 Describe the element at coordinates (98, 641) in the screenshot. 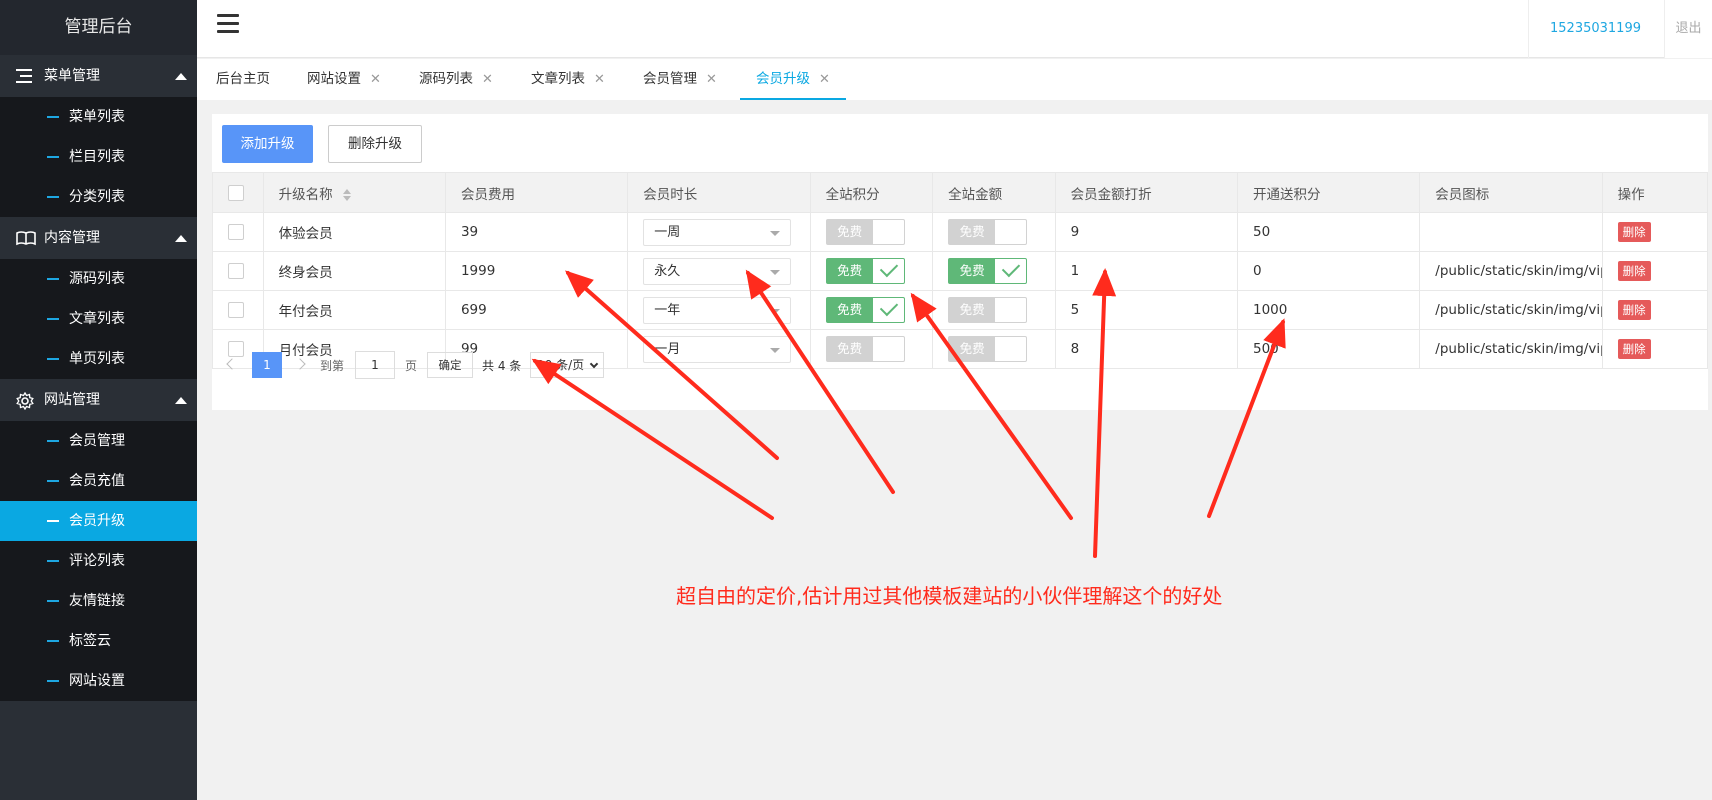

I see `sidebar-item-tag-cloud: 标签云` at that location.